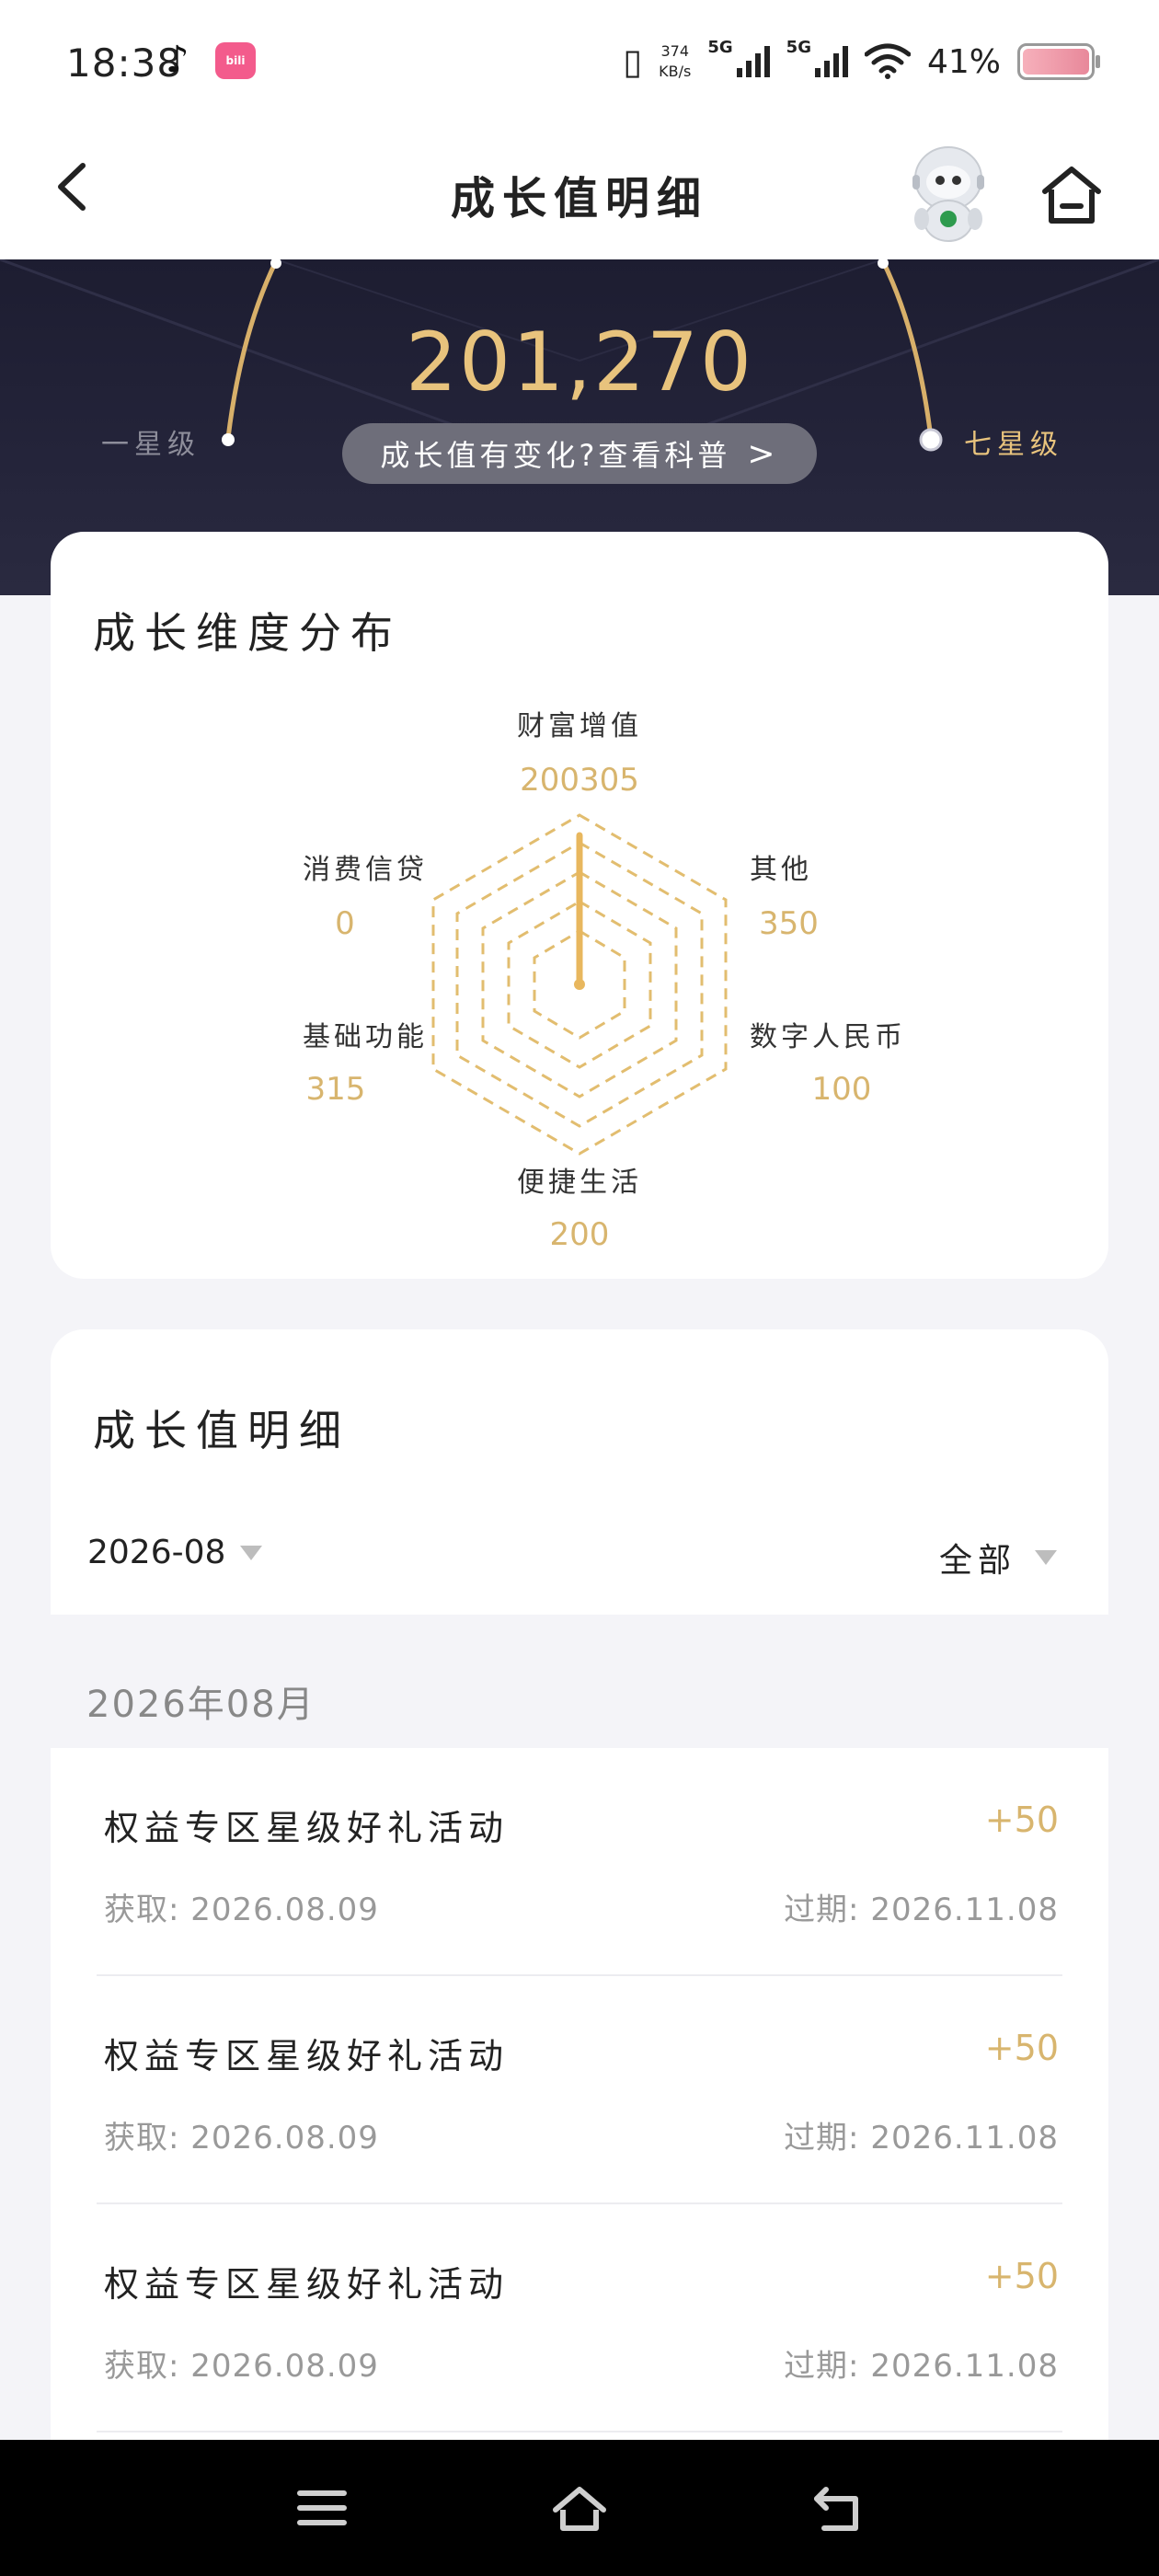 This screenshot has width=1159, height=2576. Describe the element at coordinates (887, 61) in the screenshot. I see `wifi-icon` at that location.